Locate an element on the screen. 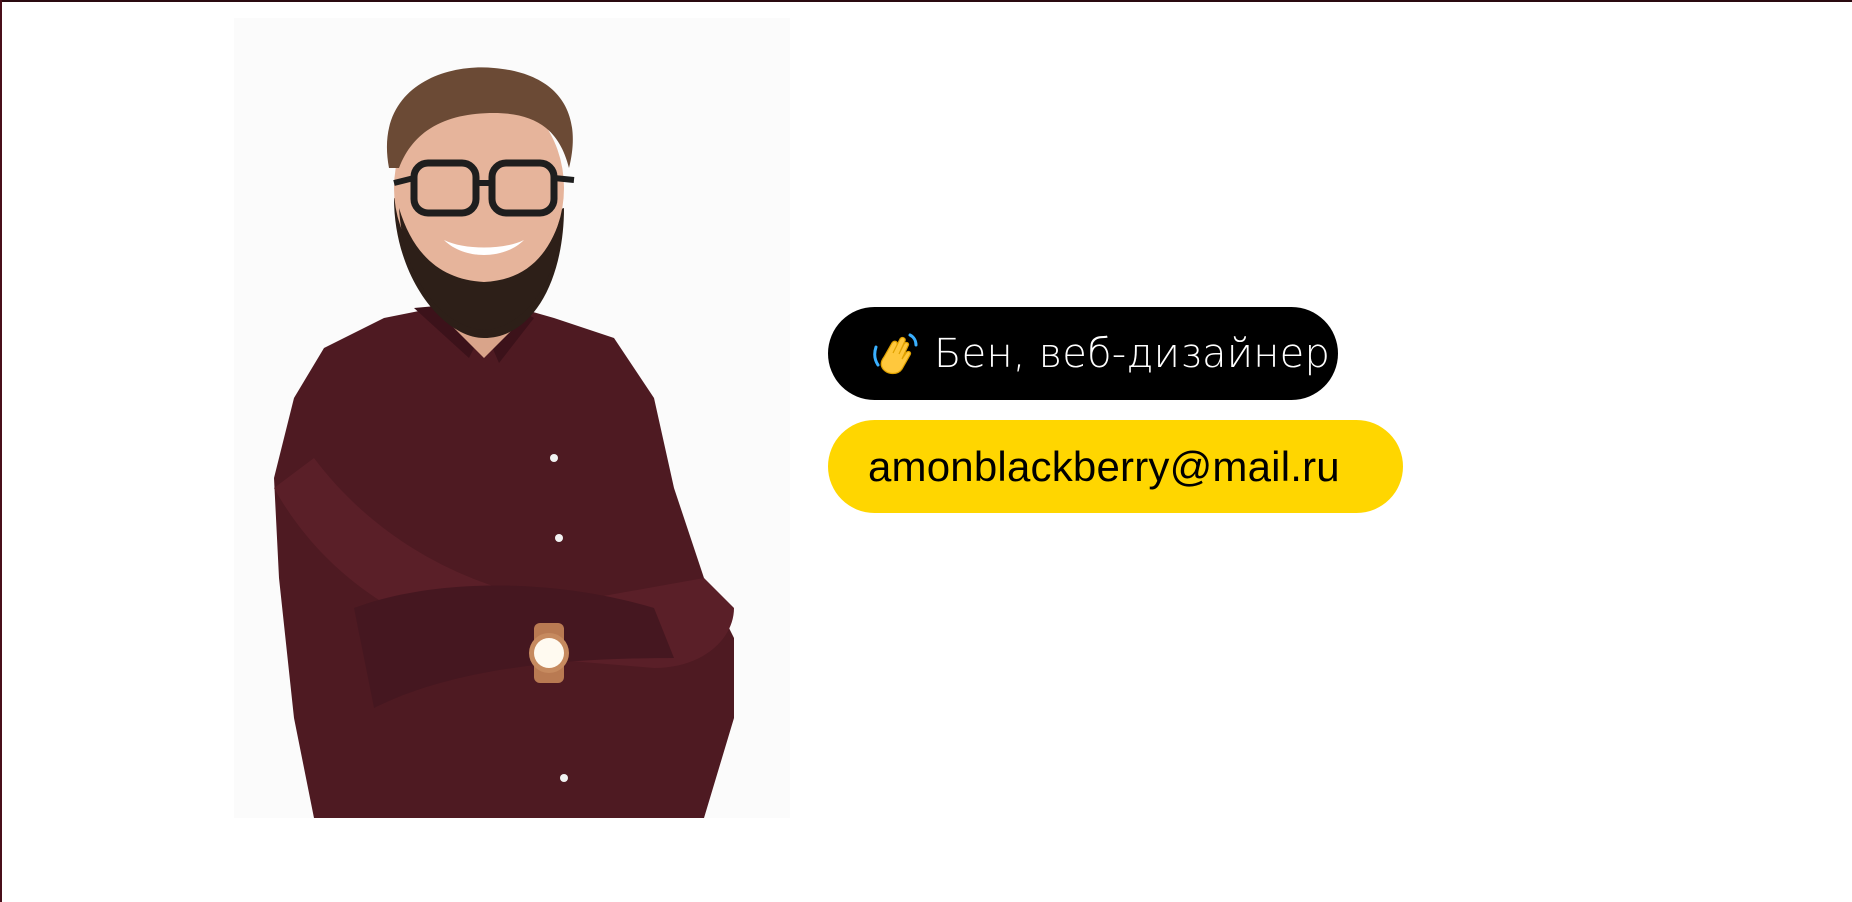  email-badge-label: amonblackberry@mail.ru is located at coordinates (1104, 466).